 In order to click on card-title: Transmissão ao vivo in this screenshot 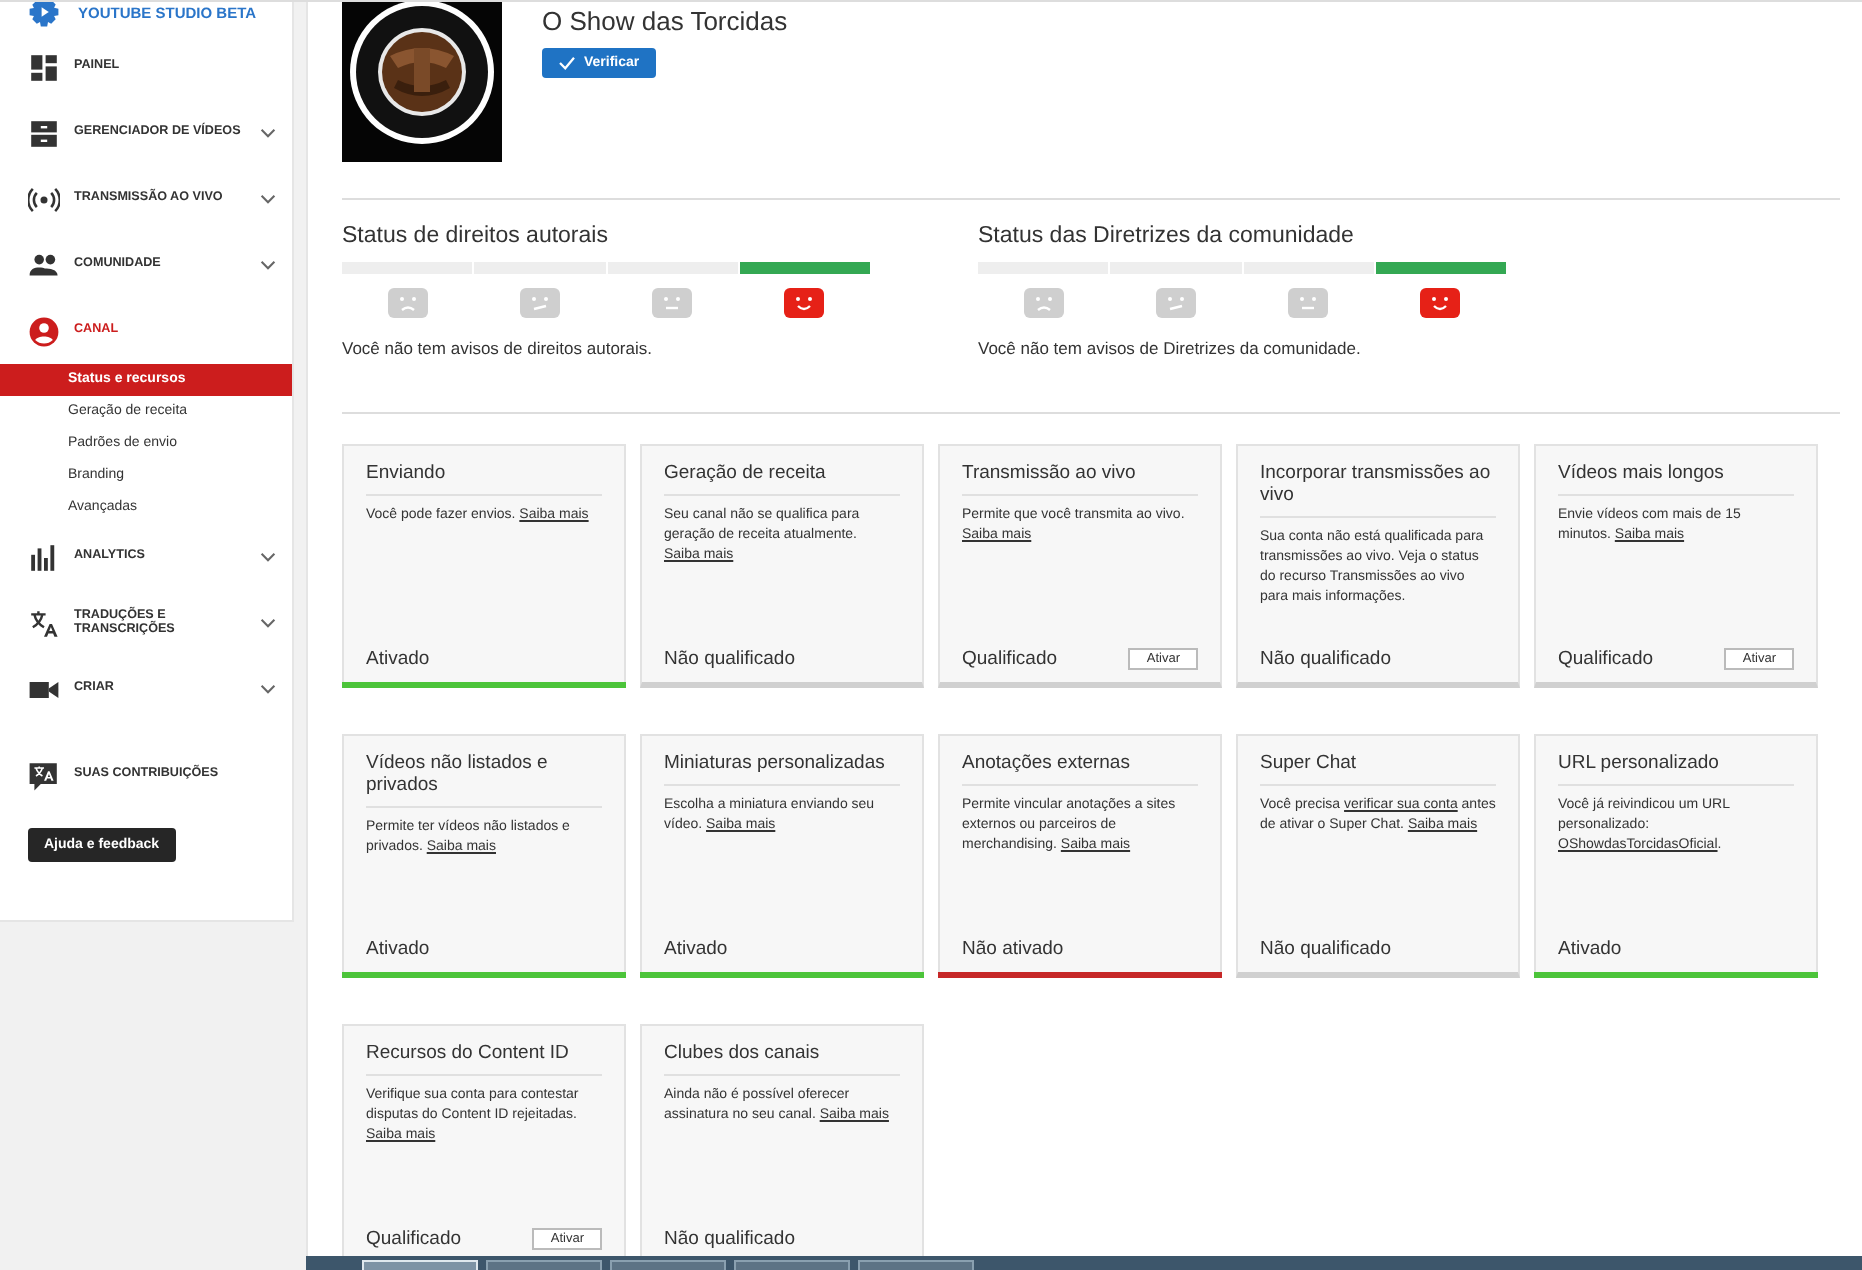, I will do `click(1080, 480)`.